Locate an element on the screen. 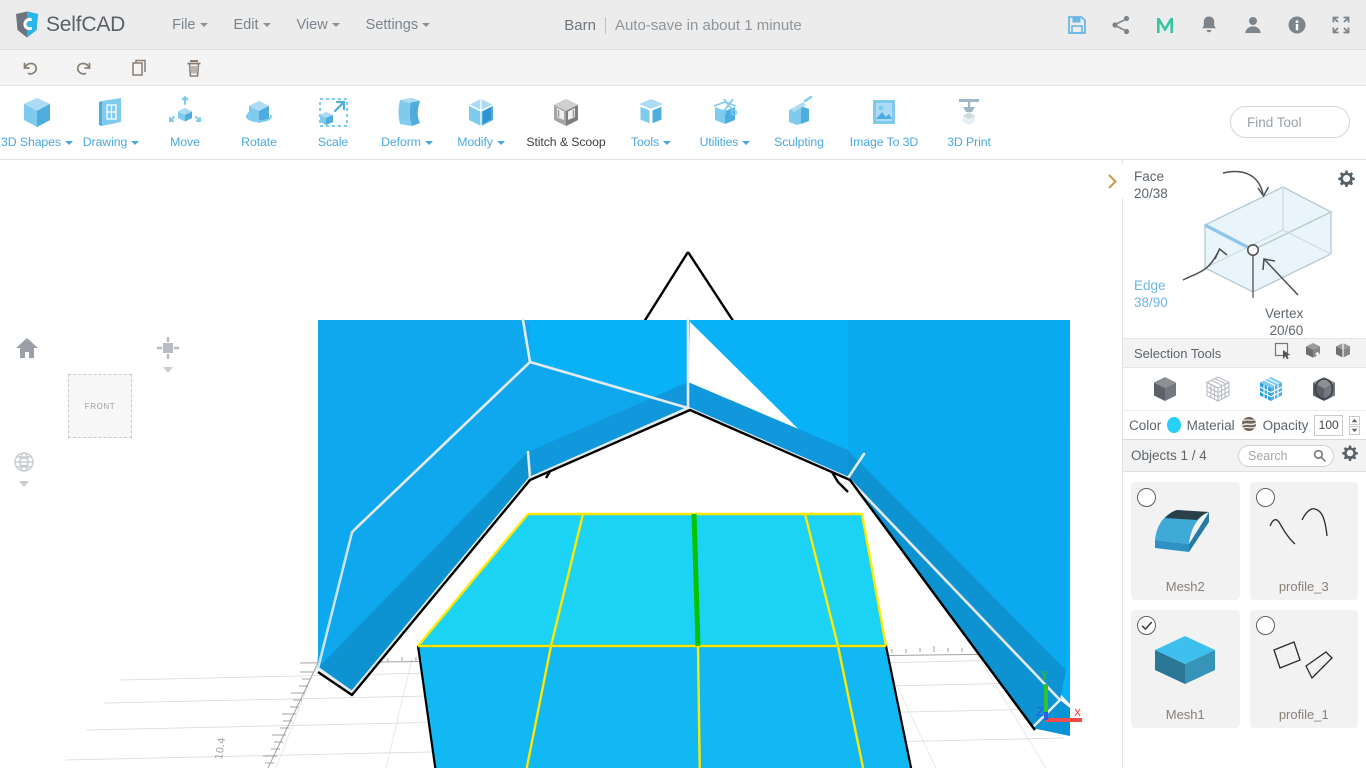 Image resolution: width=1366 pixels, height=768 pixels. objects-search is located at coordinates (1286, 455).